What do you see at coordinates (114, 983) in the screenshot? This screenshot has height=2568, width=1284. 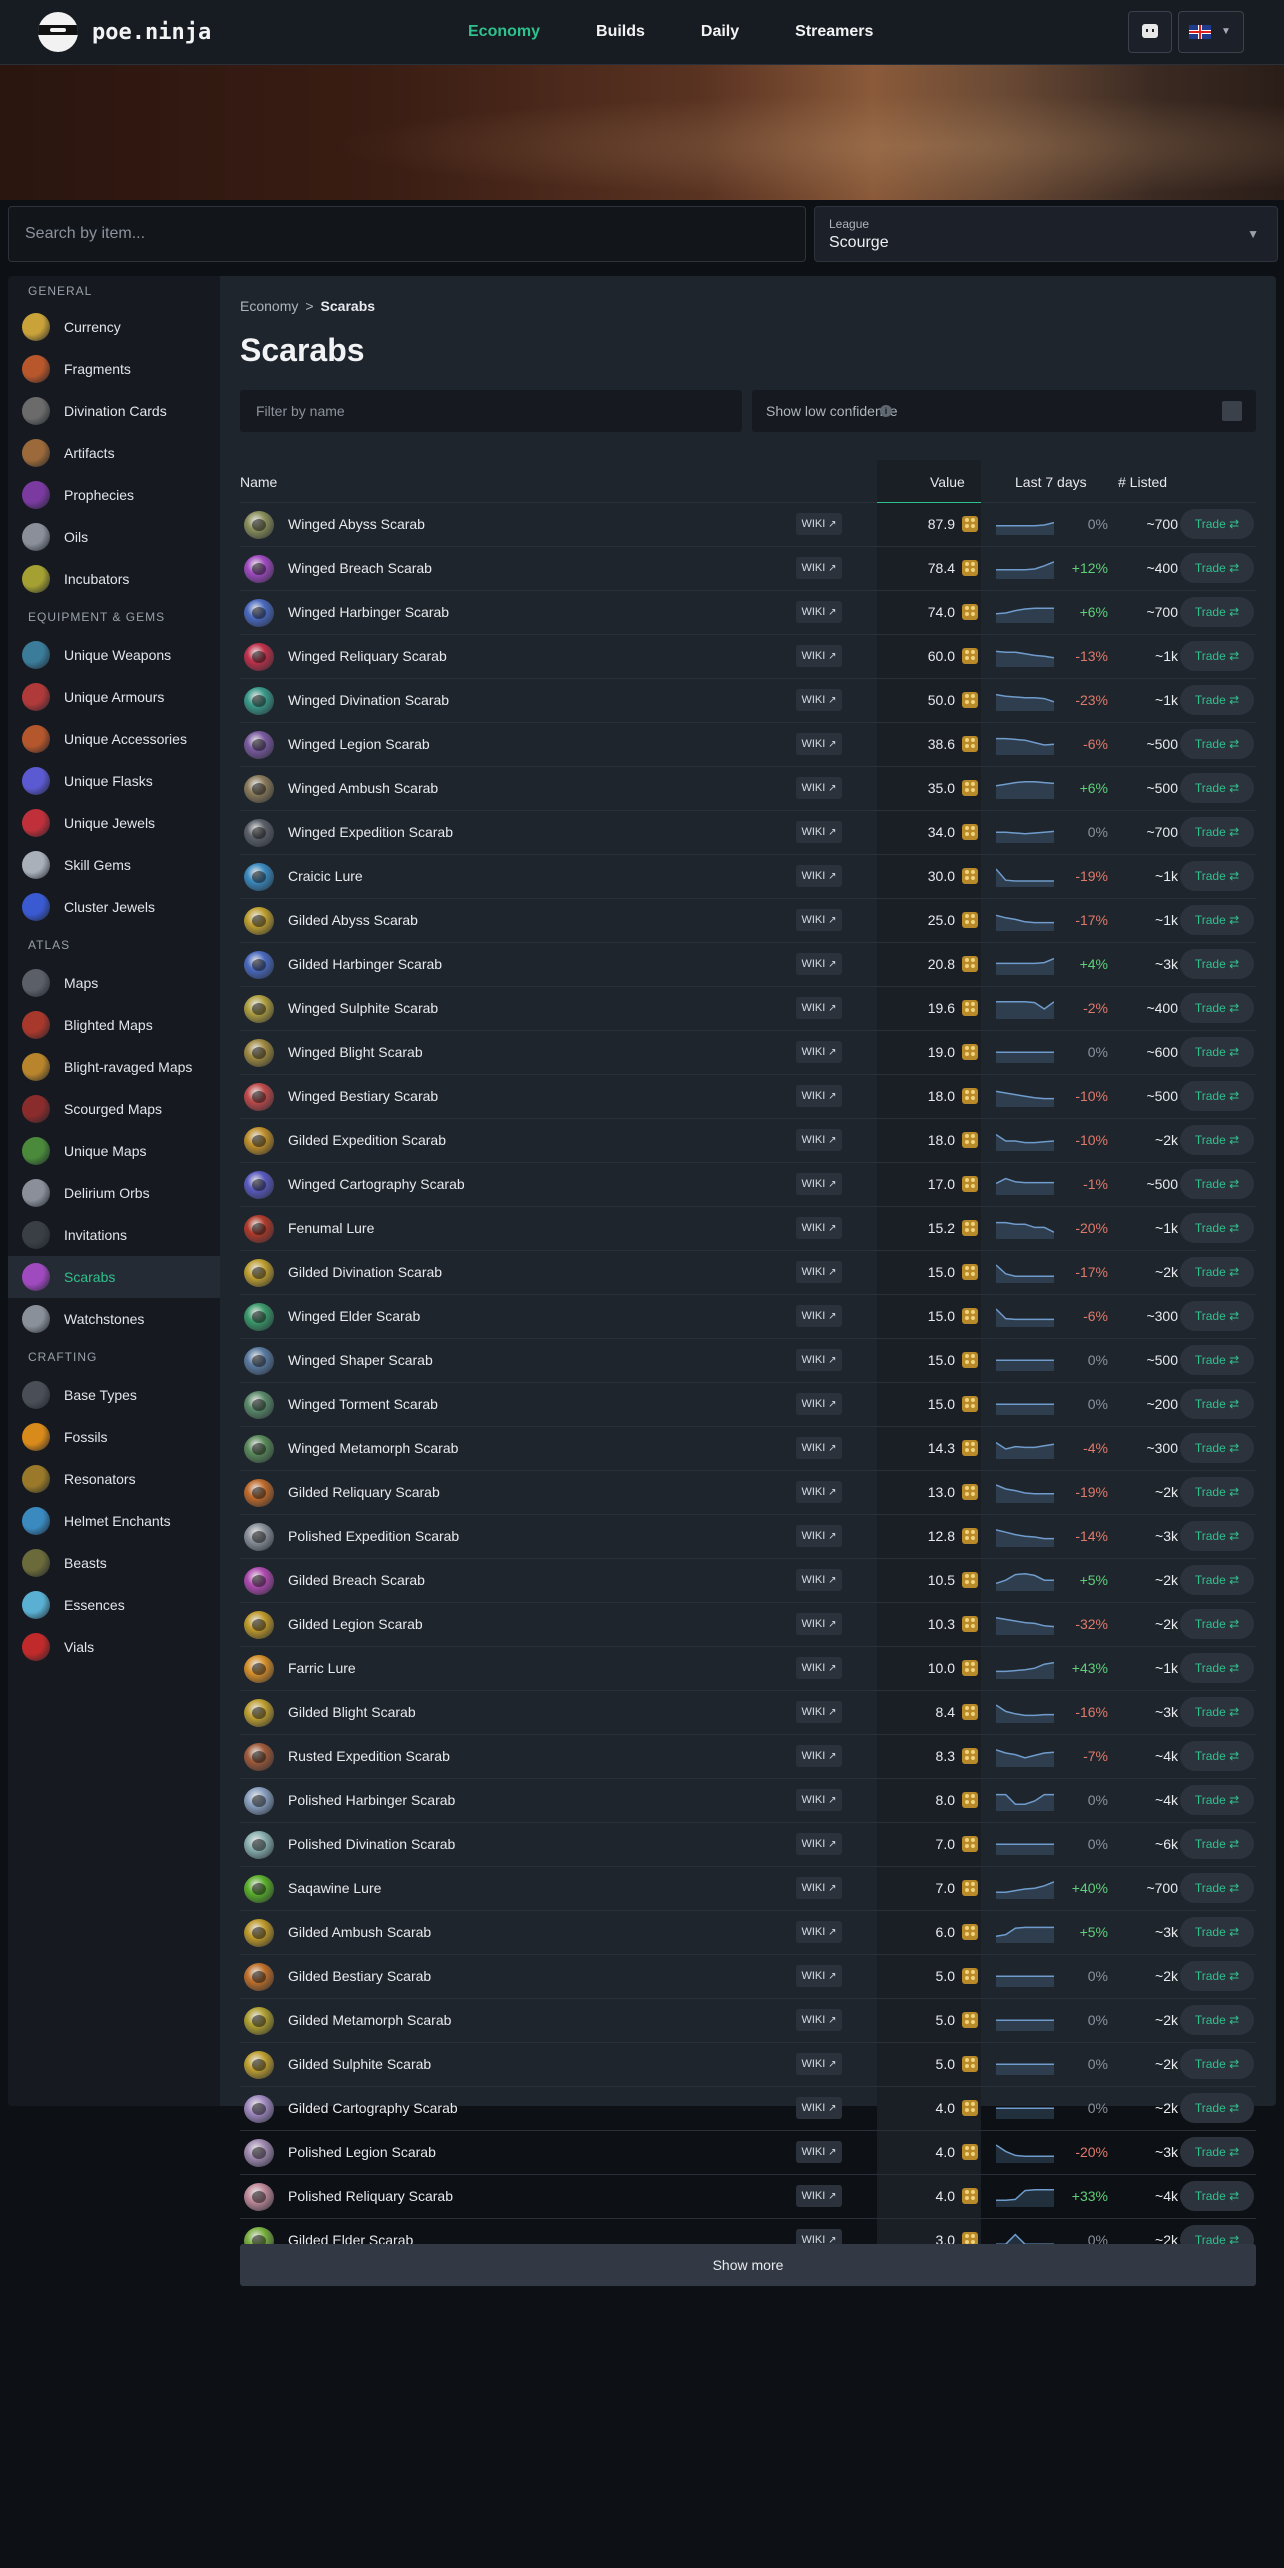 I see `sidebar-item-maps: Maps` at bounding box center [114, 983].